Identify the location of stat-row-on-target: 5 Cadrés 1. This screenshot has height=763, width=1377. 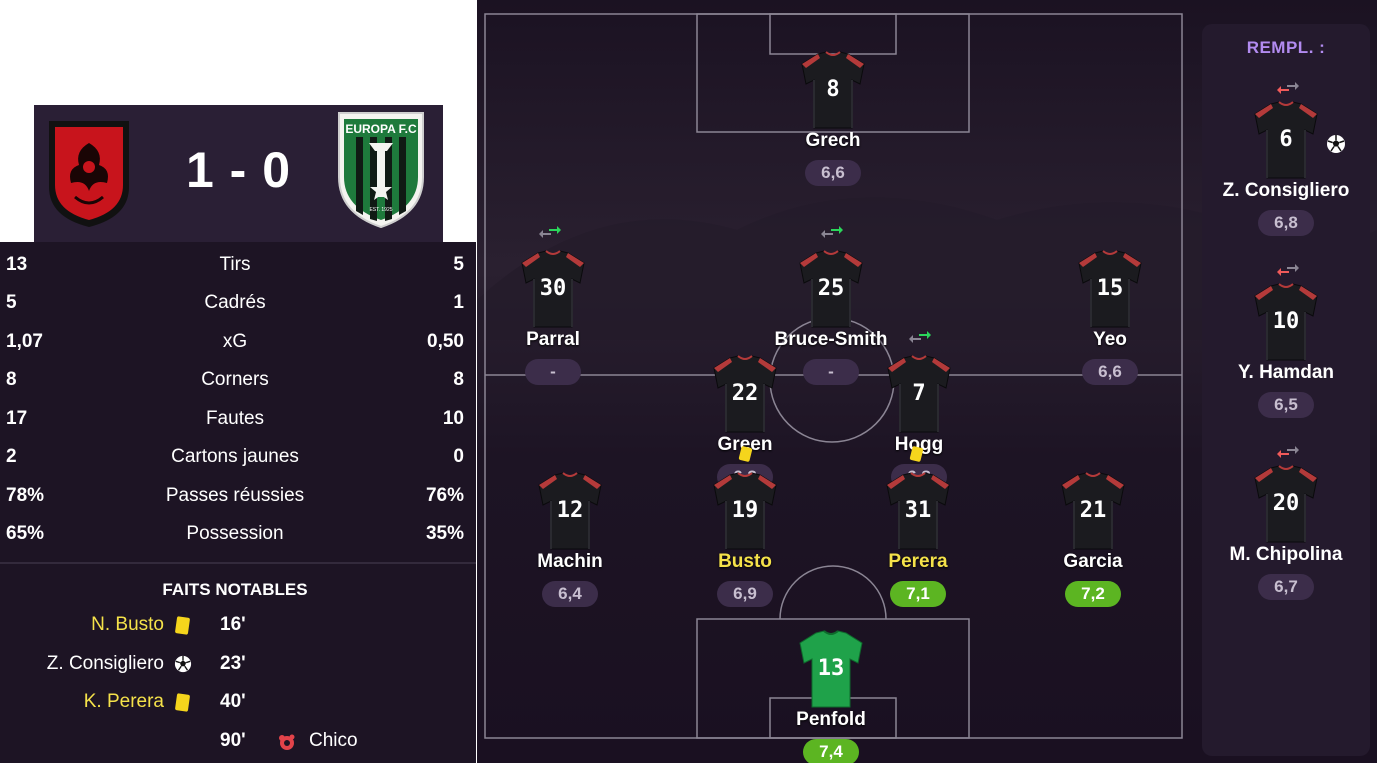
(238, 303).